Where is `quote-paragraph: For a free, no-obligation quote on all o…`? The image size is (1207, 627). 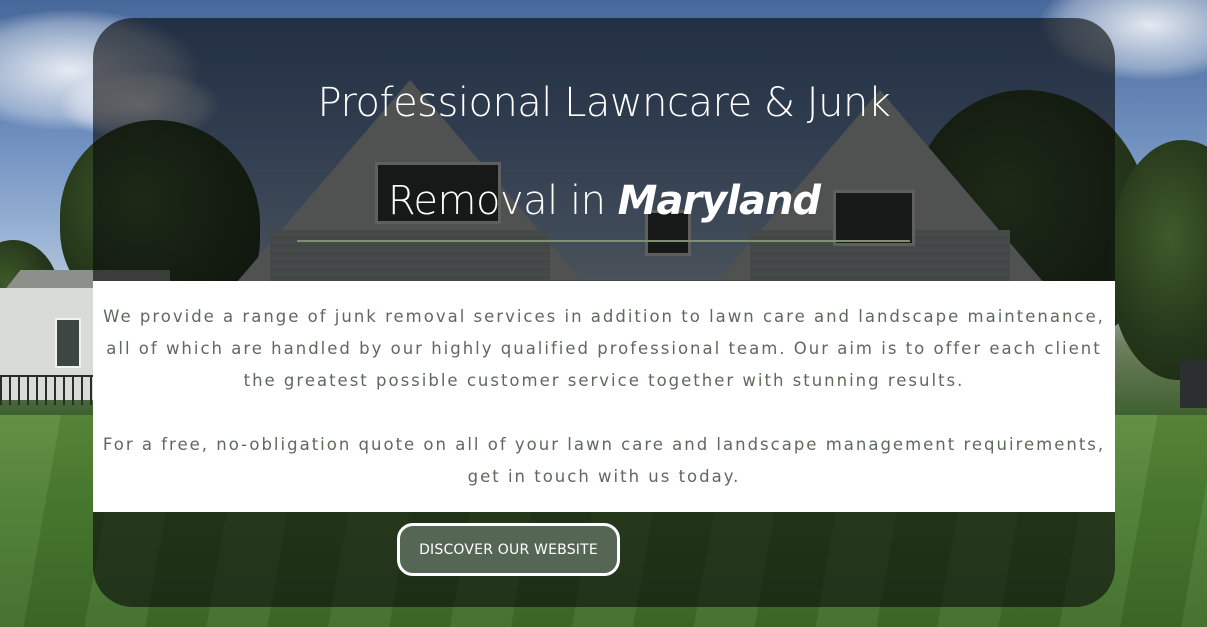 quote-paragraph: For a free, no-obligation quote on all o… is located at coordinates (604, 460).